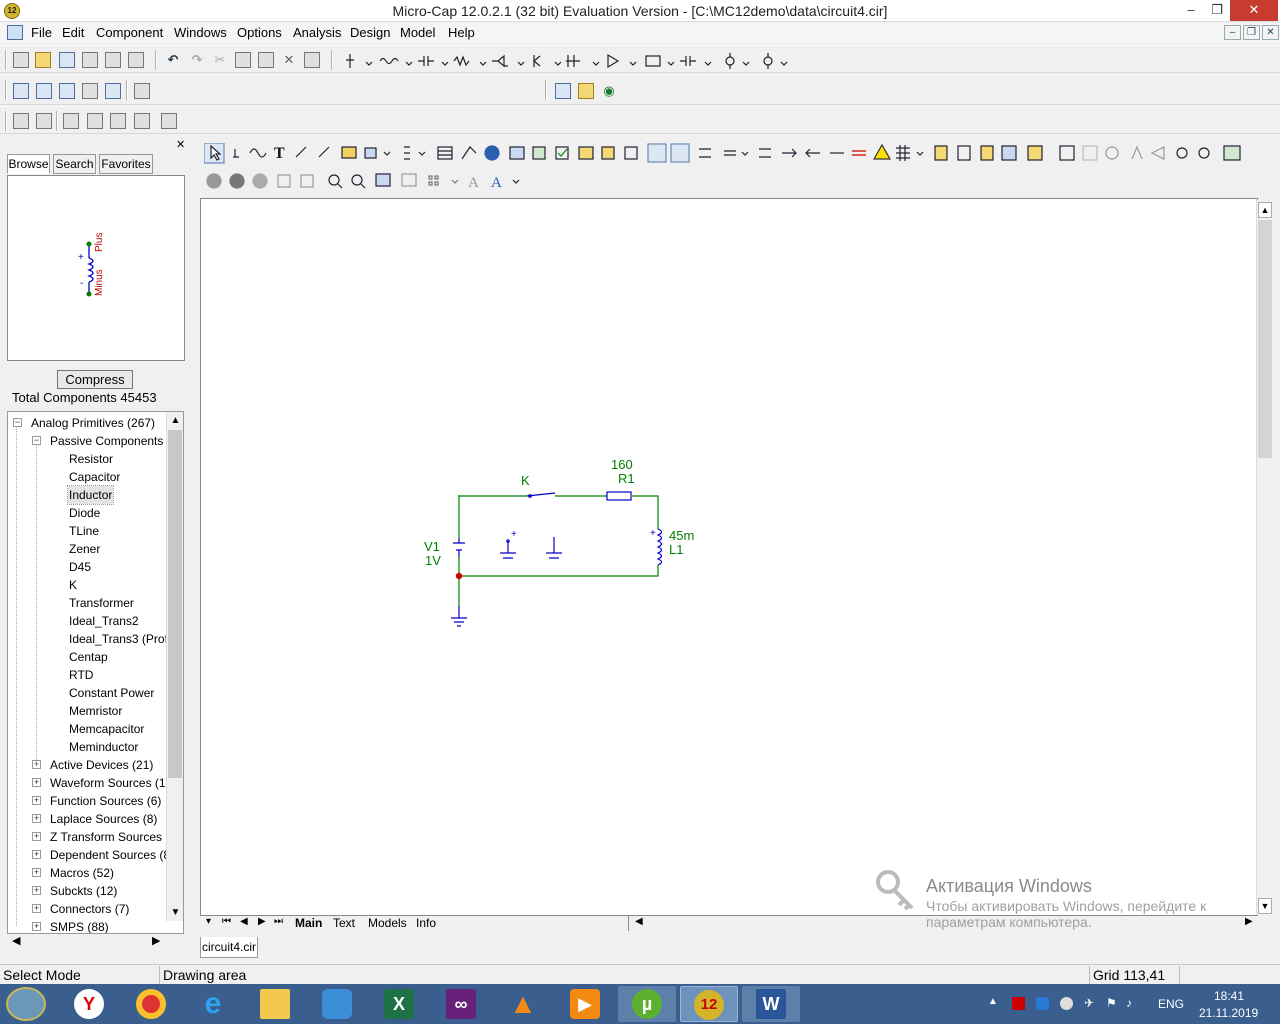 This screenshot has width=1280, height=1024. I want to click on select-all-icon, so click(312, 60).